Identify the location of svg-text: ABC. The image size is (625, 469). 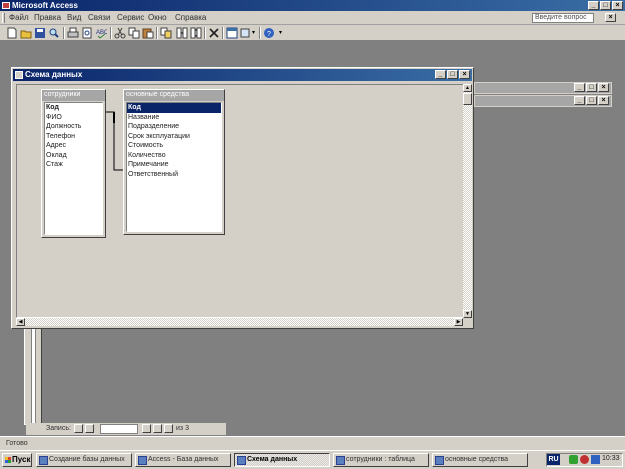
(101, 33).